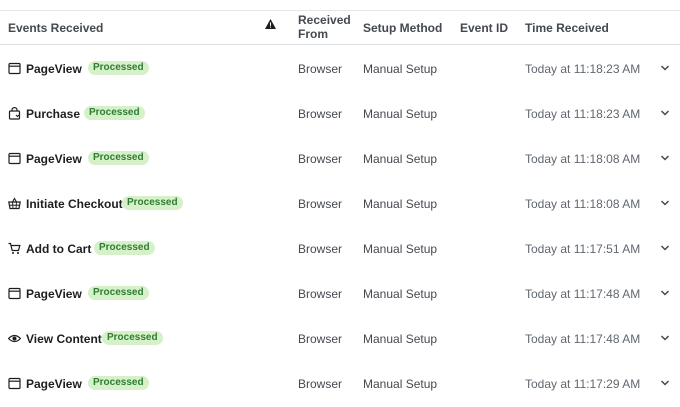  I want to click on event-name: View Content, so click(64, 339).